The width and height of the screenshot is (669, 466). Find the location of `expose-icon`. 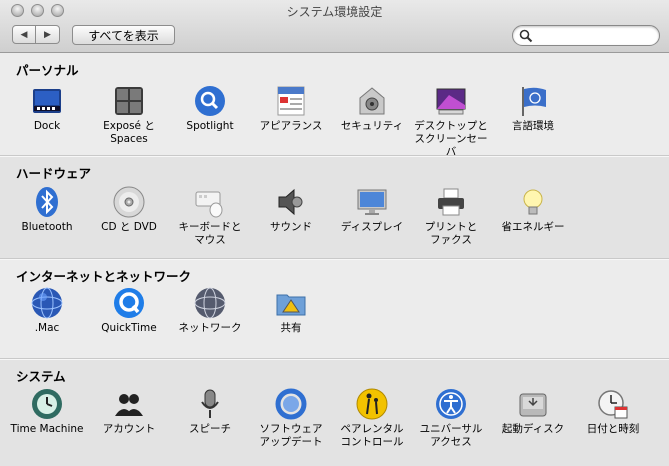

expose-icon is located at coordinates (129, 101).